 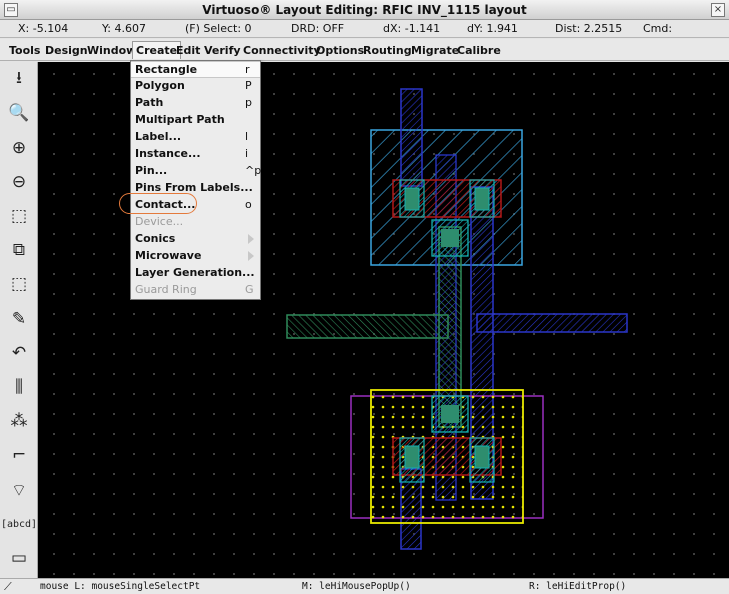 What do you see at coordinates (195, 120) in the screenshot?
I see `menu-item-multipart-path: Multipart Path` at bounding box center [195, 120].